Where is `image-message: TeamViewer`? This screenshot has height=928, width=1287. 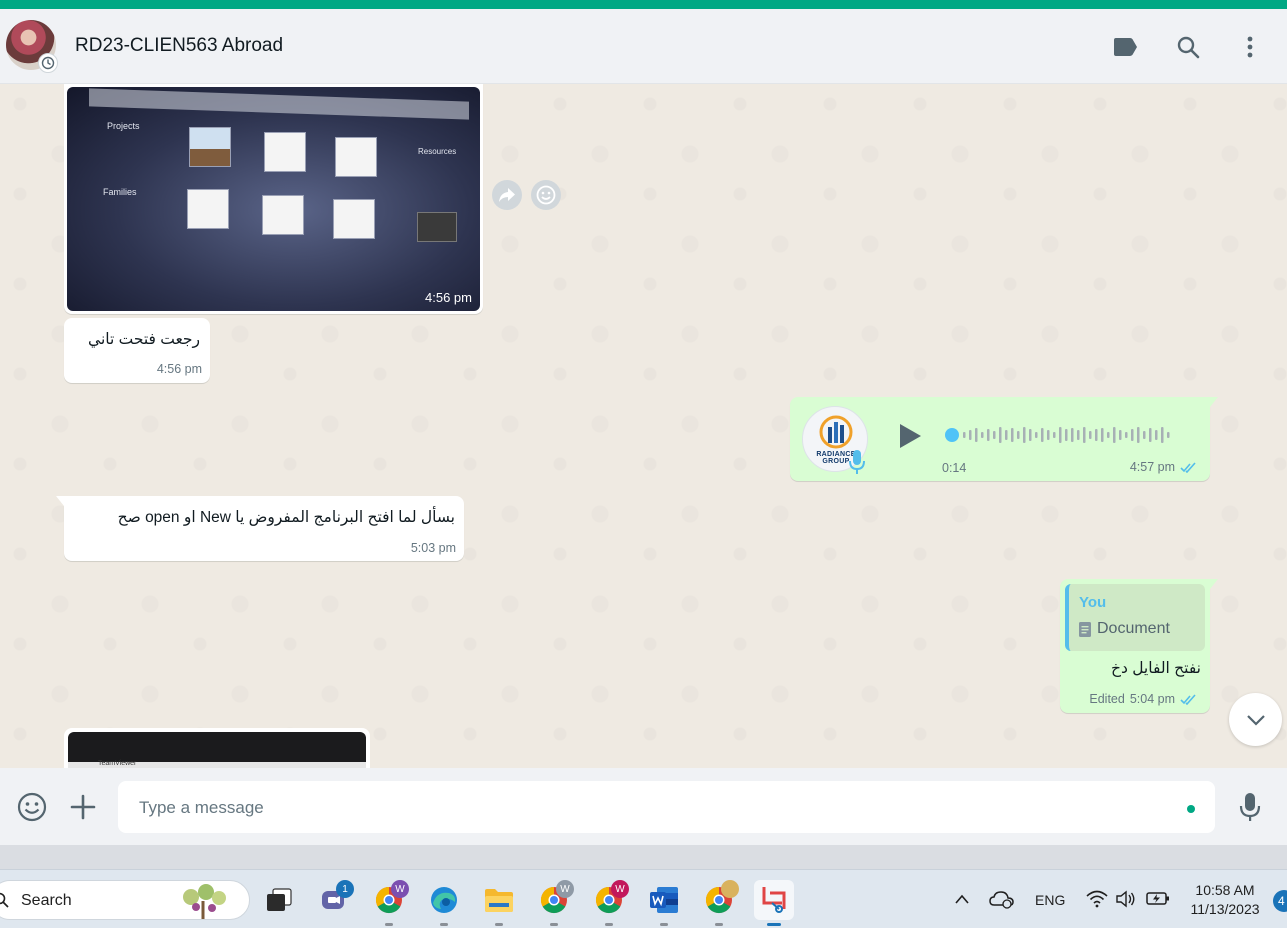
image-message: TeamViewer is located at coordinates (217, 748).